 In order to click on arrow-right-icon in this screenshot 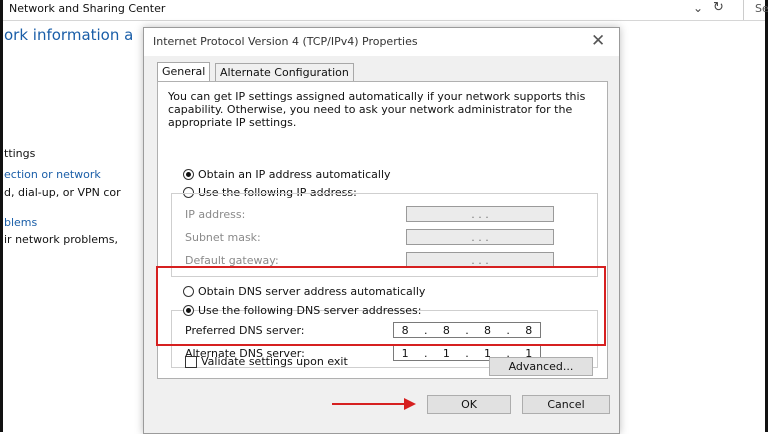, I will do `click(410, 404)`.